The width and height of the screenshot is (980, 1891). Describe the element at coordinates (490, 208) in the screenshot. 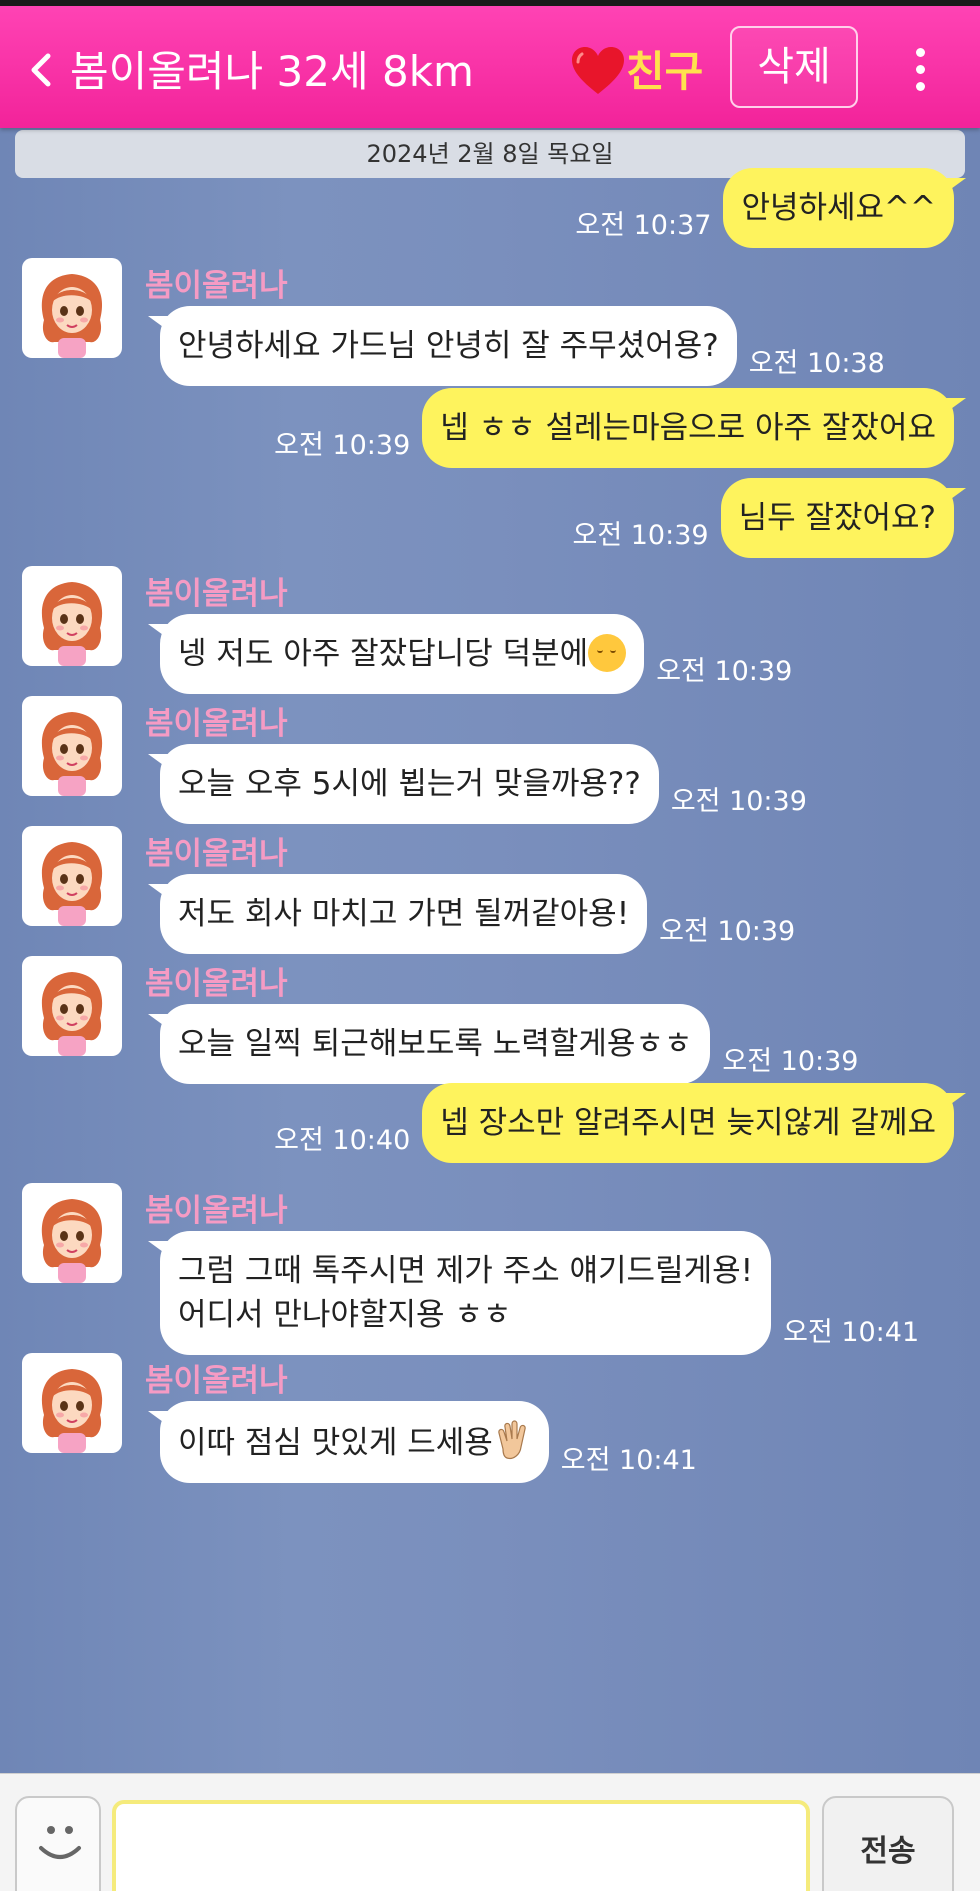

I see `outgoing-message-row: 오전 10:37 안녕하세요^^` at that location.